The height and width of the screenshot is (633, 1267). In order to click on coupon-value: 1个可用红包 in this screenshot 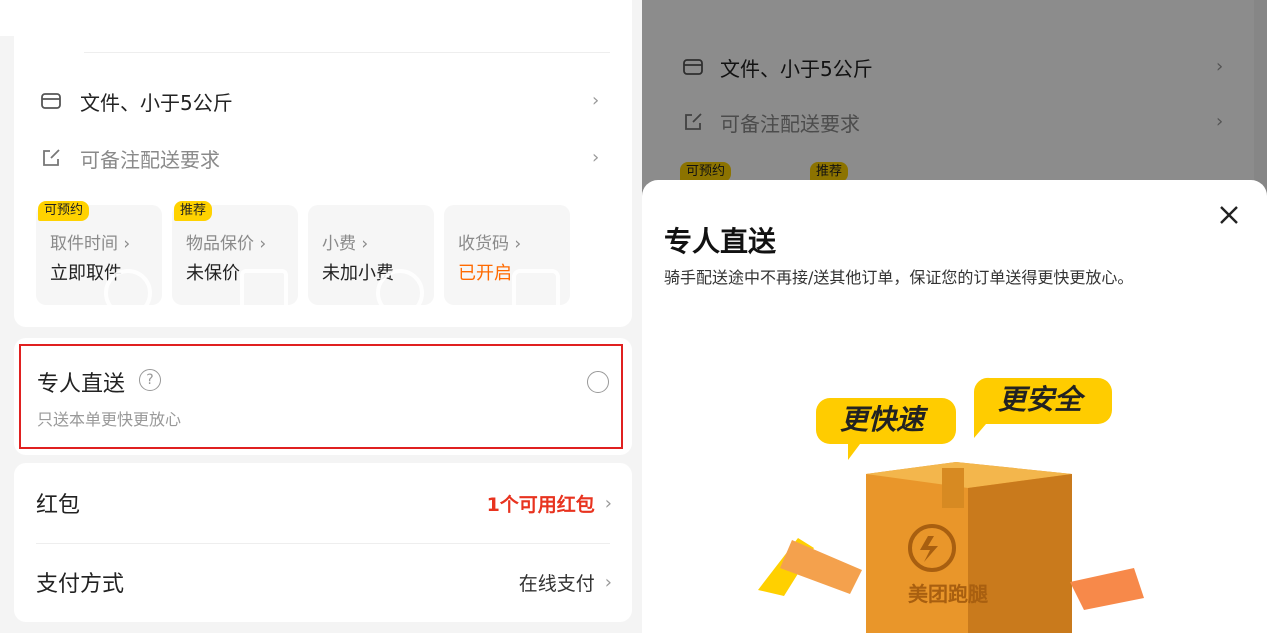, I will do `click(540, 504)`.